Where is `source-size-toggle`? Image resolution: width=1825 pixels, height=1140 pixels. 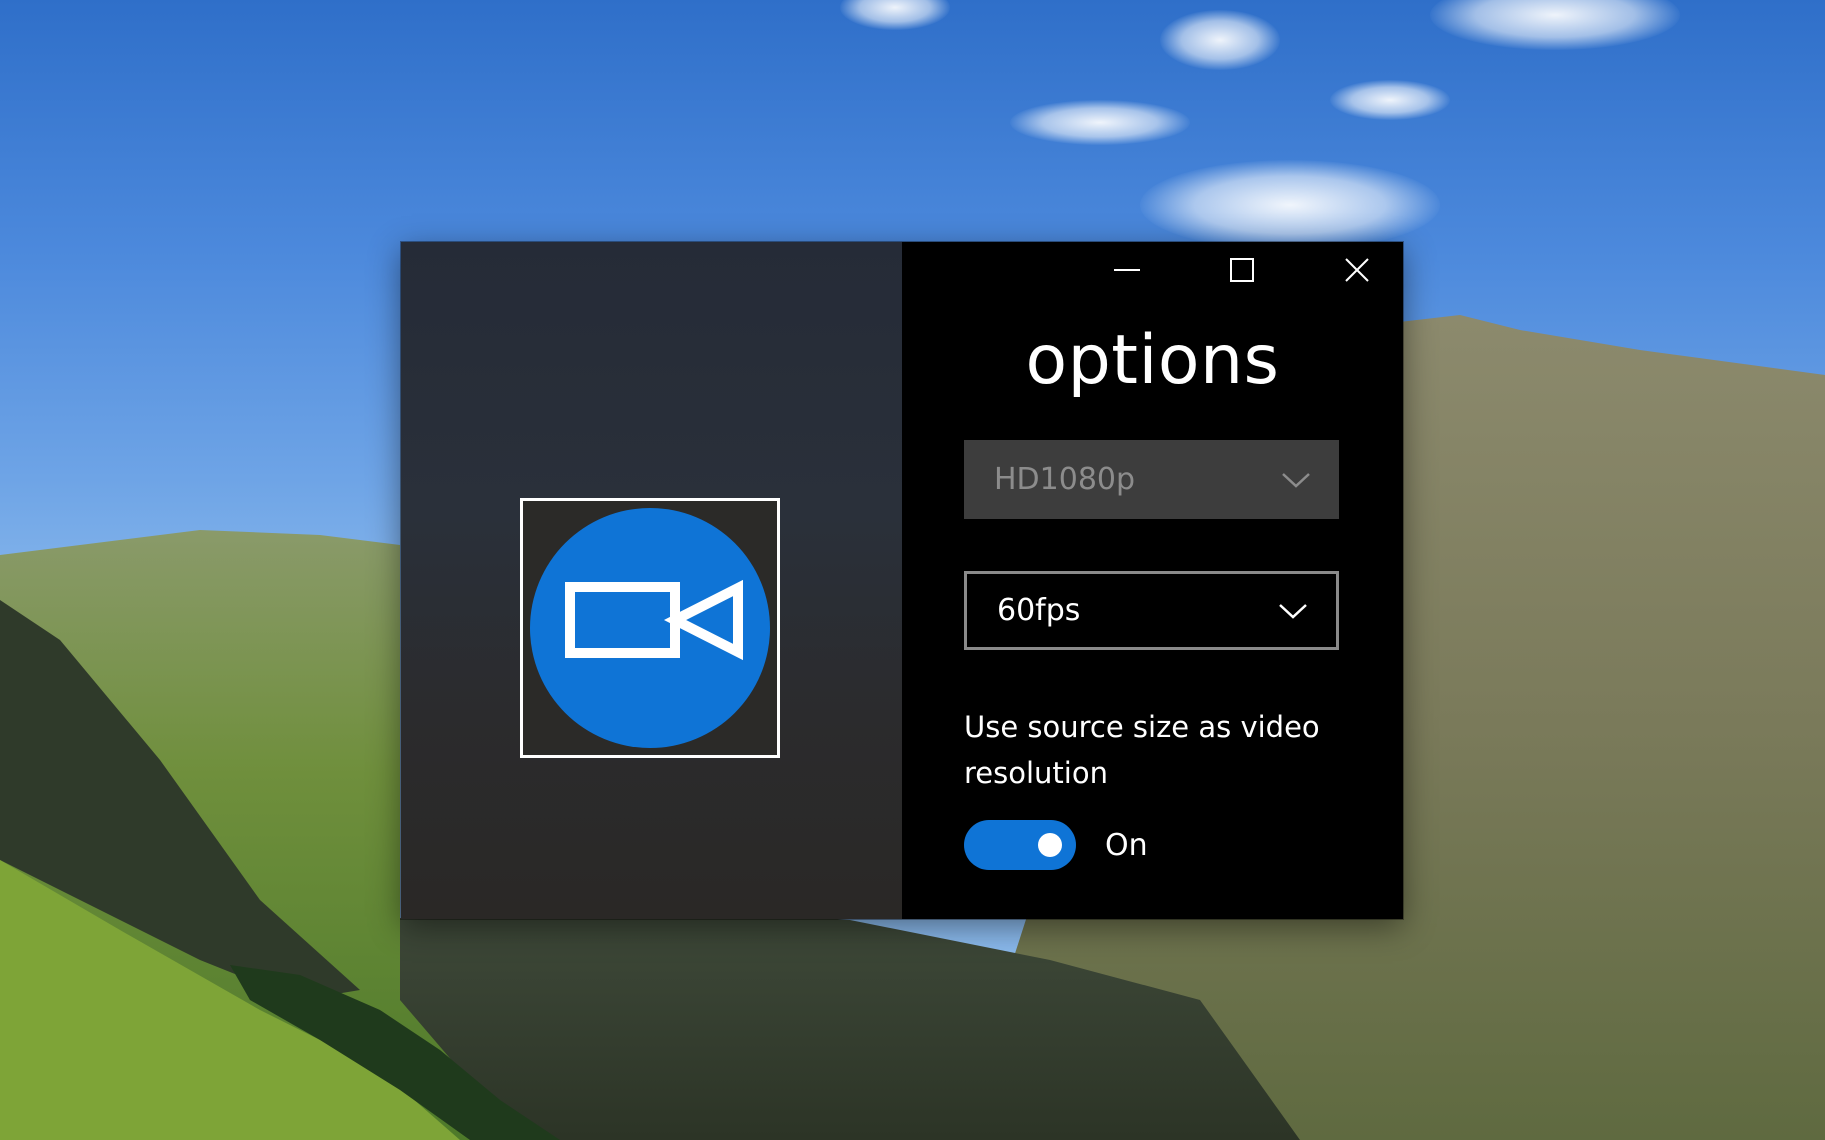 source-size-toggle is located at coordinates (1020, 845).